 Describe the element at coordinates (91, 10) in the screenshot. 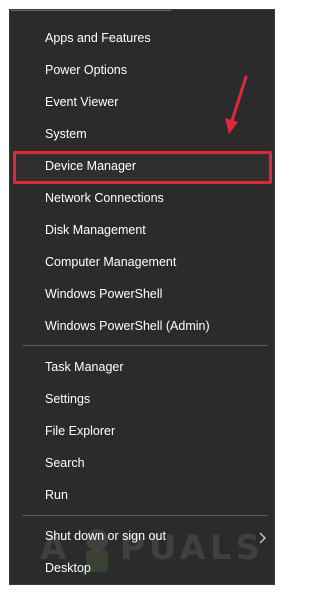

I see `menu-top-accent` at that location.